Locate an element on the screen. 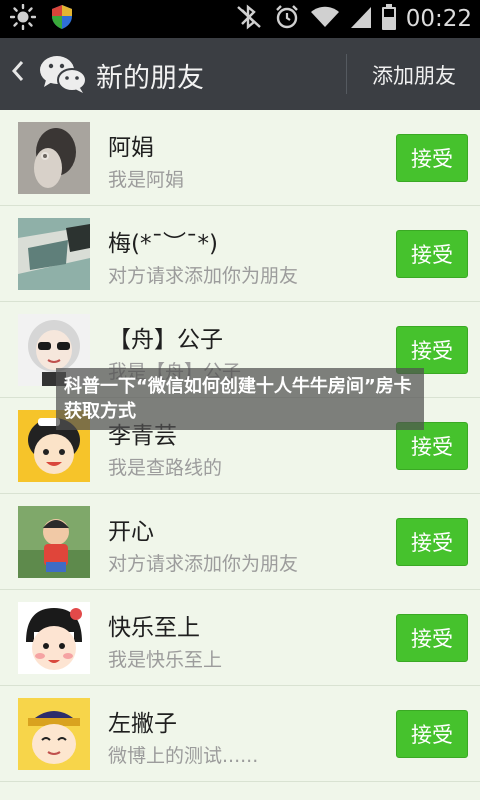 The image size is (480, 800). wechat-logo-icon is located at coordinates (63, 76).